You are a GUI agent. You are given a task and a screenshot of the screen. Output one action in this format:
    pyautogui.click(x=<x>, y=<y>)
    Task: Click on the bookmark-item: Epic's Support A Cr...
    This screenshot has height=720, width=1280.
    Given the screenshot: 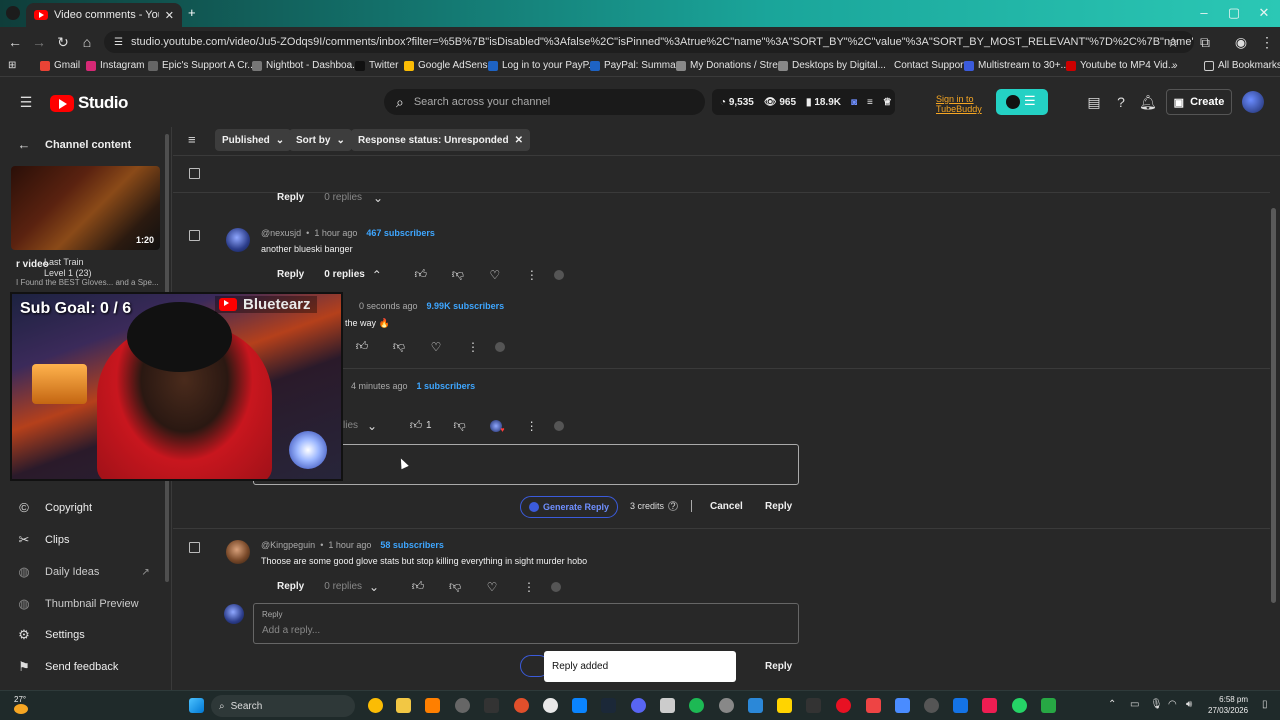 What is the action you would take?
    pyautogui.click(x=202, y=65)
    